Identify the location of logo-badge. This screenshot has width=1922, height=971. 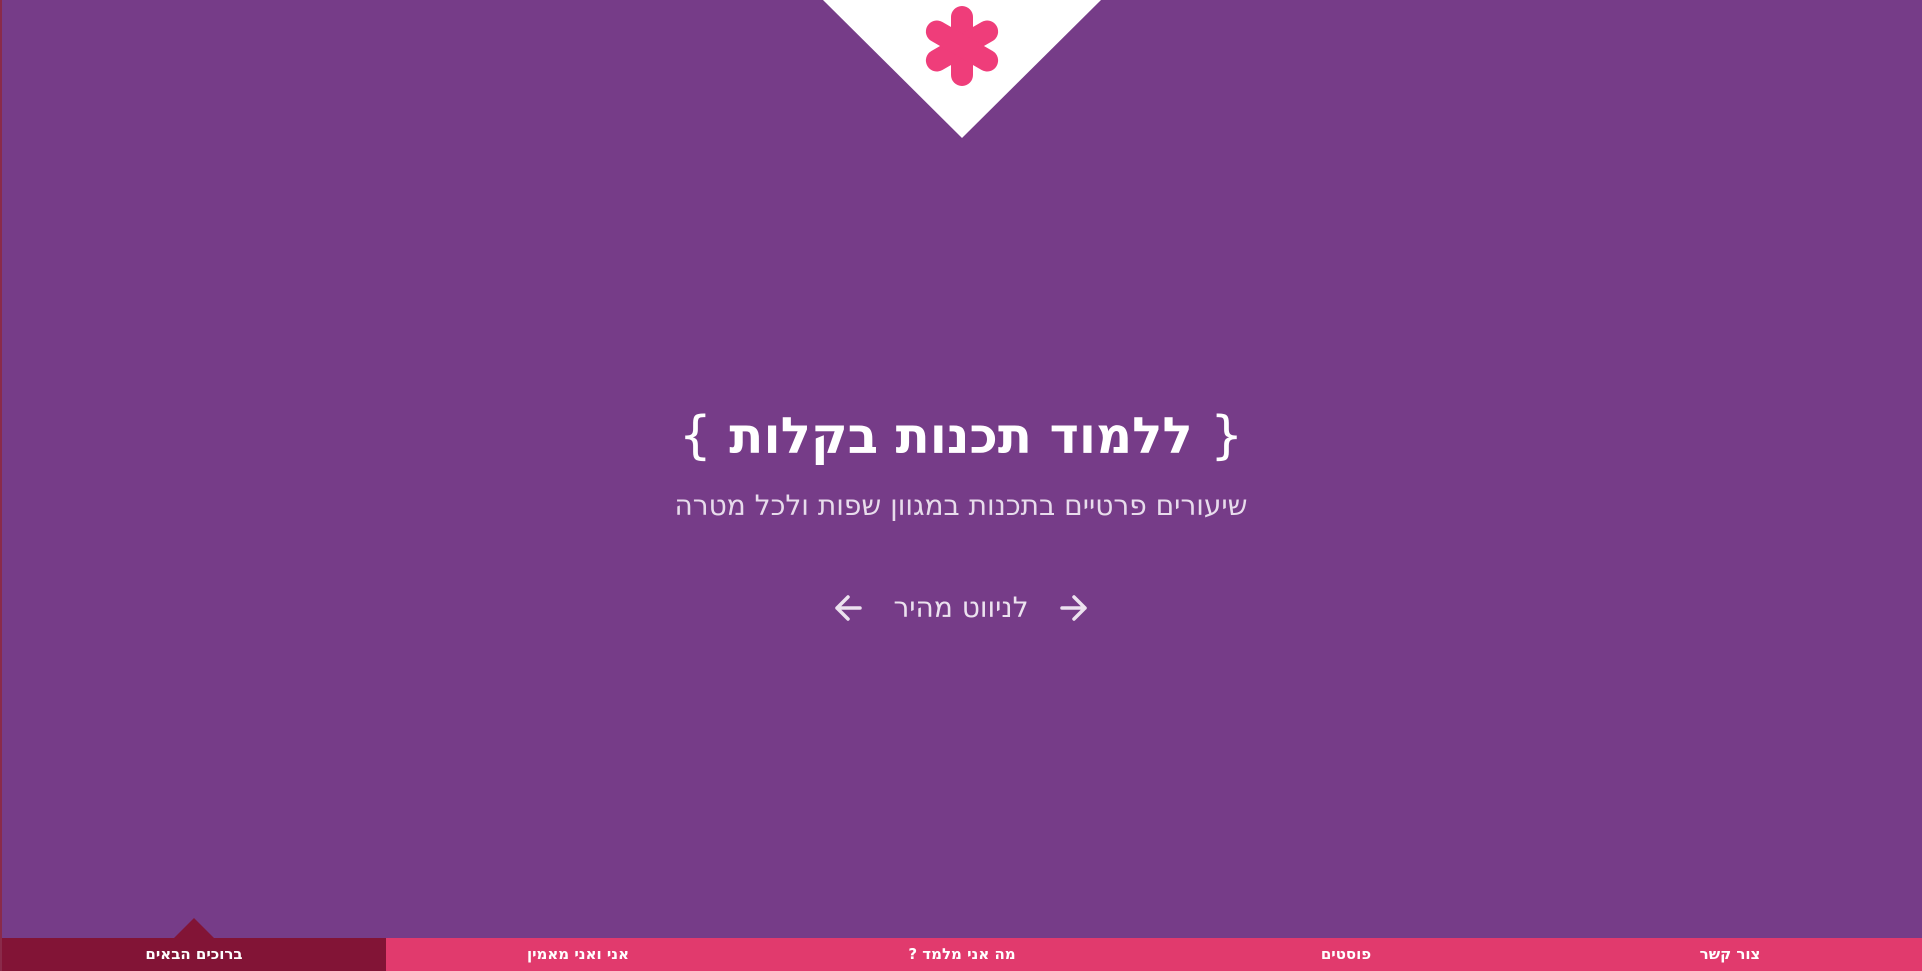
(962, 69).